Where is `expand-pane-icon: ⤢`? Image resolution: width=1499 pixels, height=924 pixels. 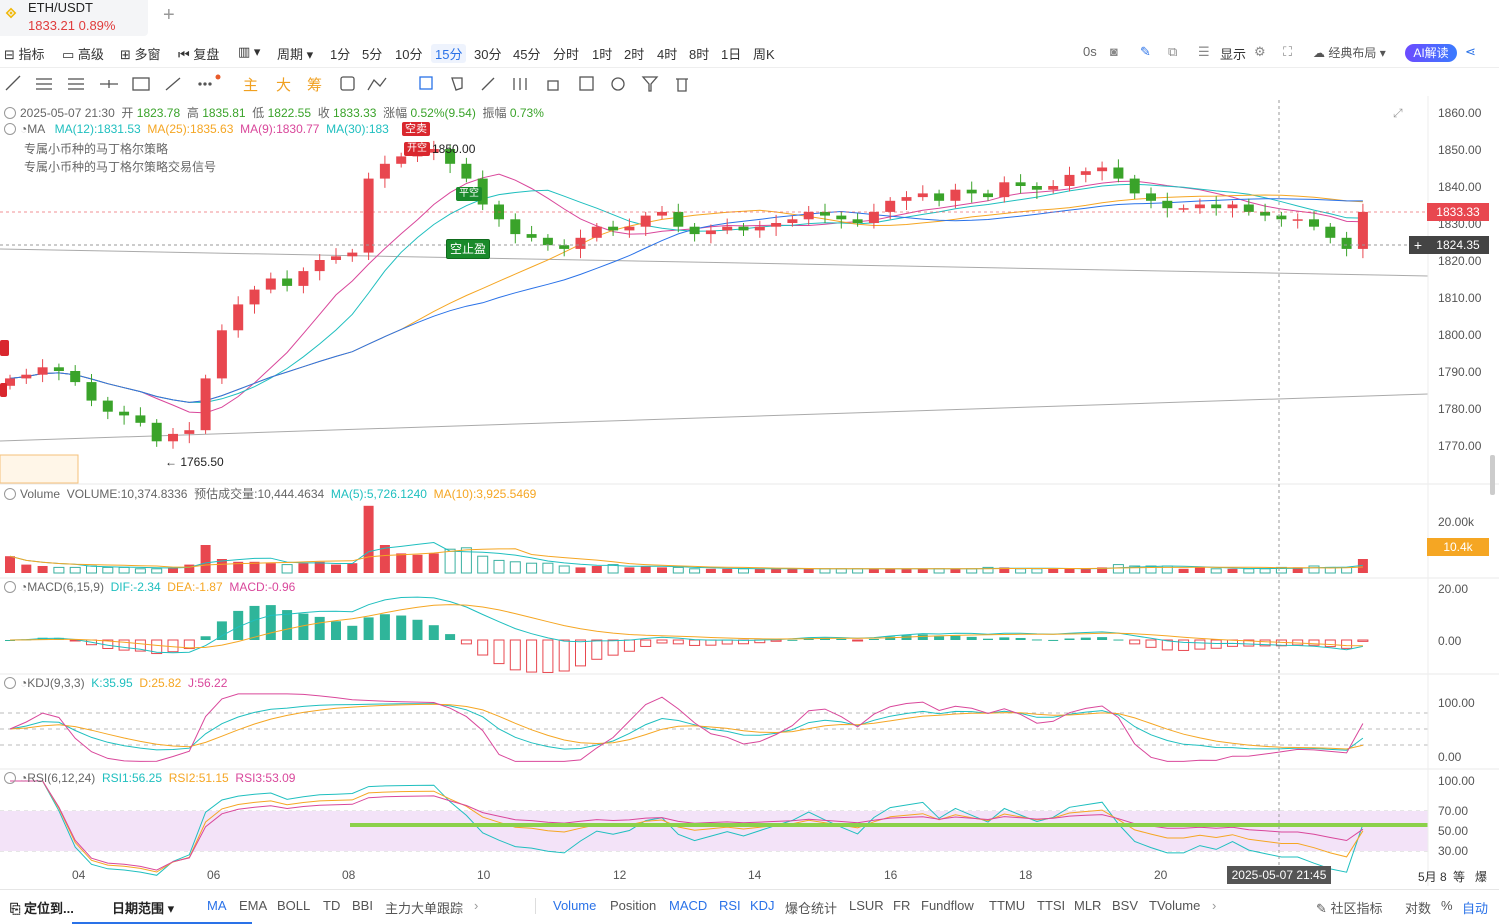
expand-pane-icon: ⤢ is located at coordinates (1398, 113).